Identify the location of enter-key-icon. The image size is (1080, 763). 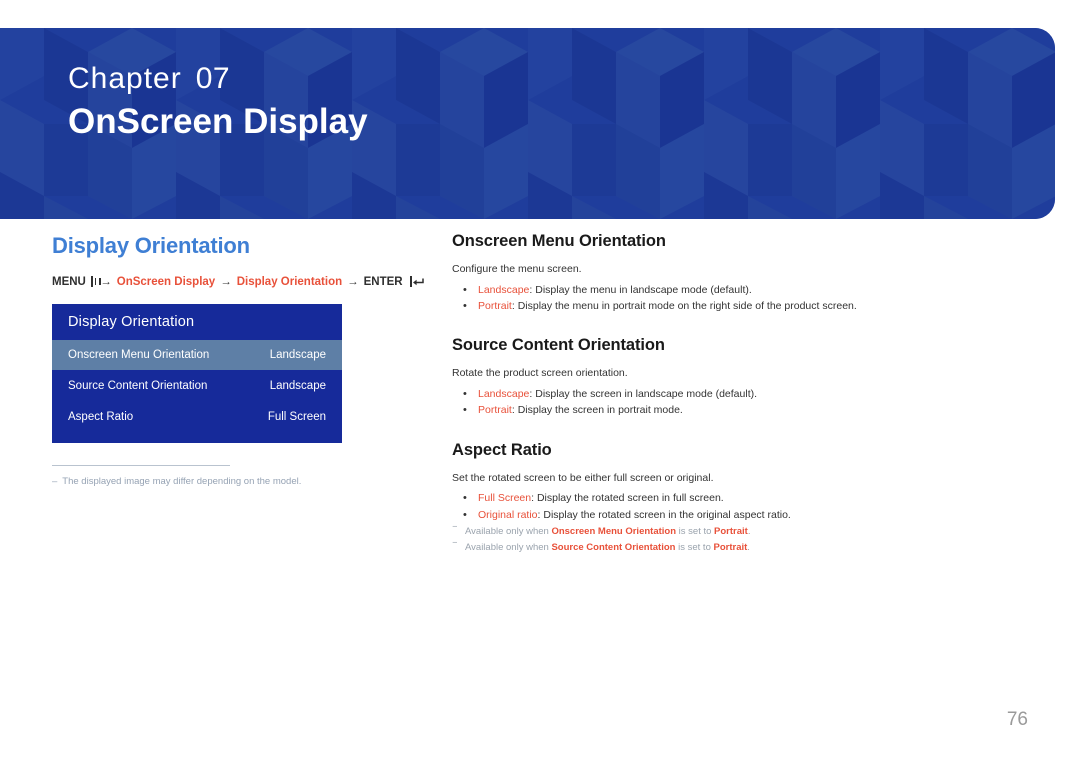
(416, 281).